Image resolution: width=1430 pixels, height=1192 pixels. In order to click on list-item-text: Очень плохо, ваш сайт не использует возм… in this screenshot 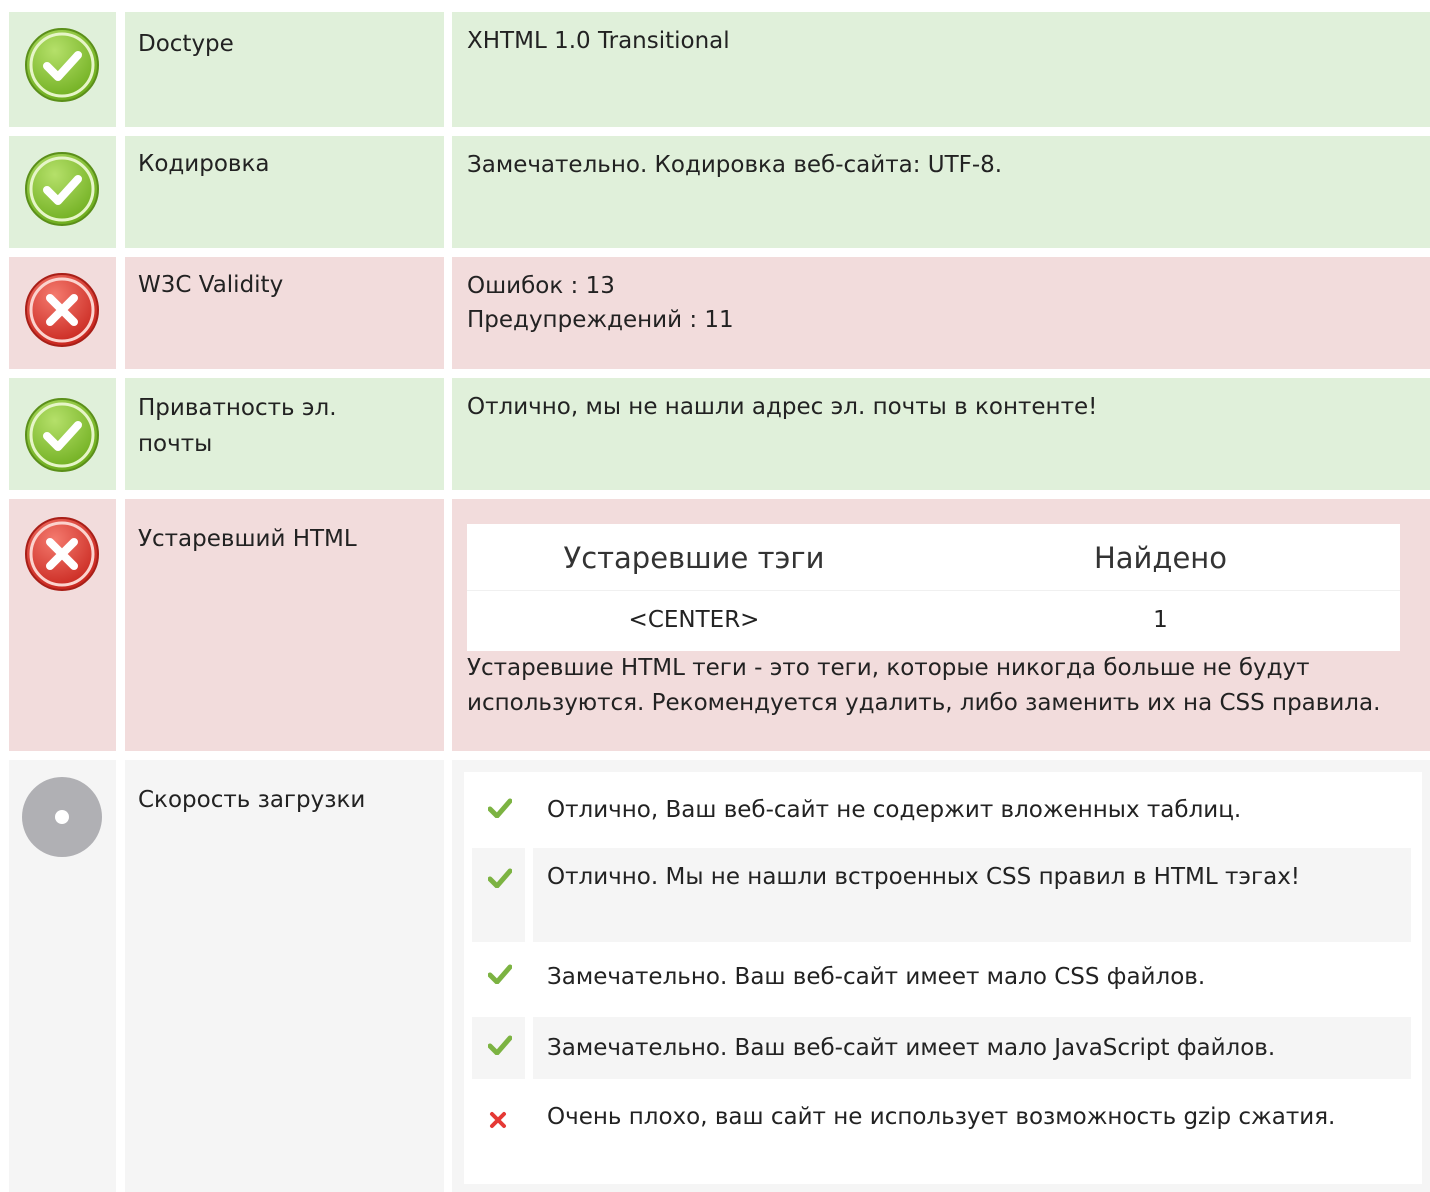, I will do `click(941, 1117)`.